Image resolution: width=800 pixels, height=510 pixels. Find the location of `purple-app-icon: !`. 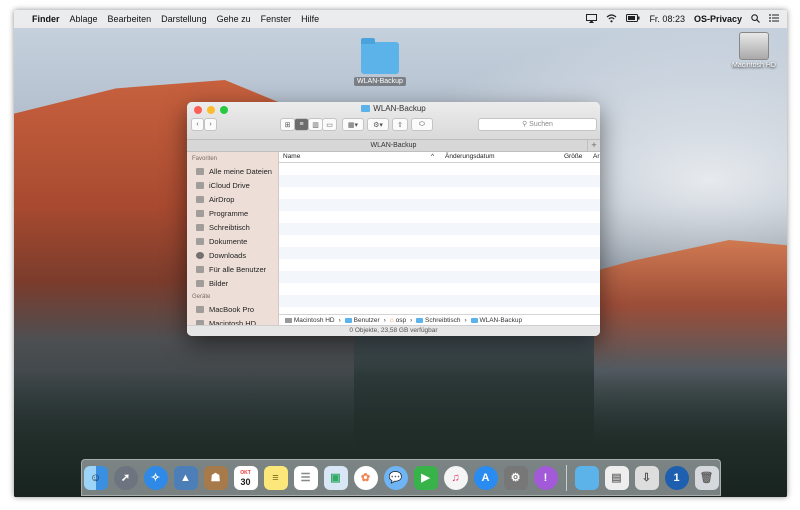

purple-app-icon: ! is located at coordinates (545, 477).